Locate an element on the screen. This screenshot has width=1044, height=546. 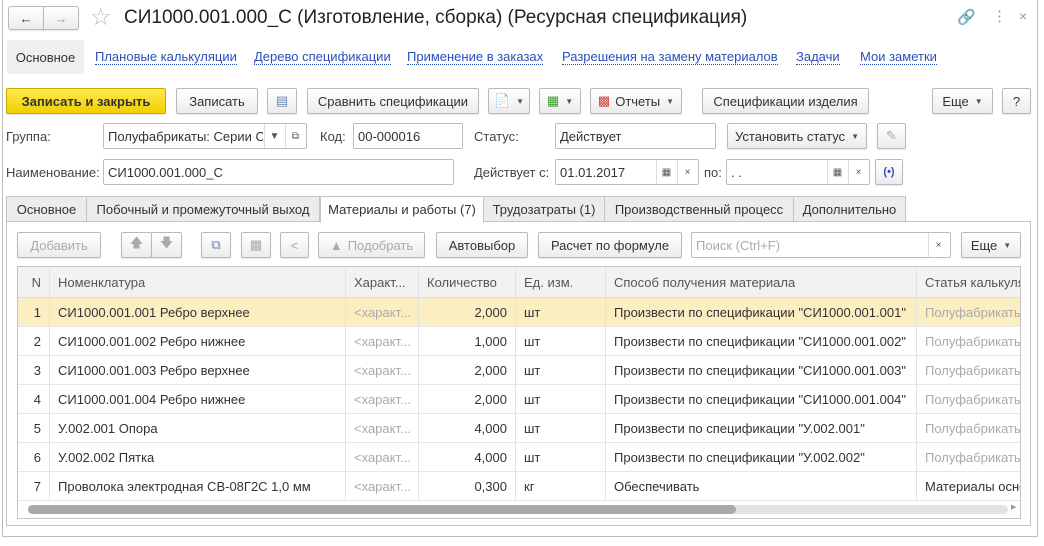
save-close-button: Записать и закрыть is located at coordinates (86, 101).